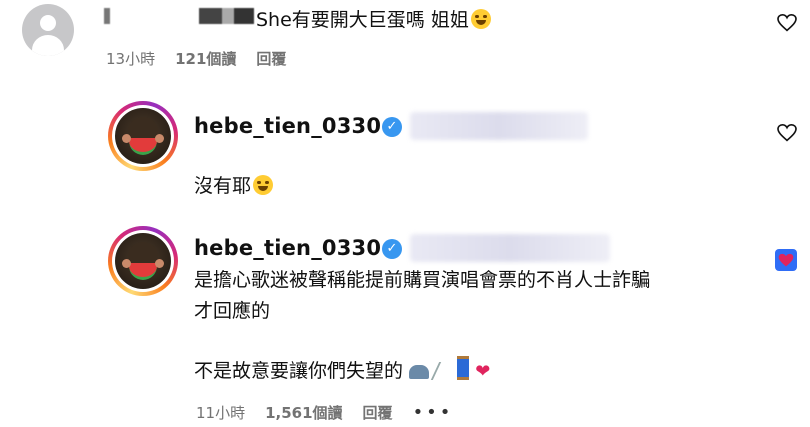 Image resolution: width=810 pixels, height=427 pixels. Describe the element at coordinates (480, 19) in the screenshot. I see `joy-emoji` at that location.